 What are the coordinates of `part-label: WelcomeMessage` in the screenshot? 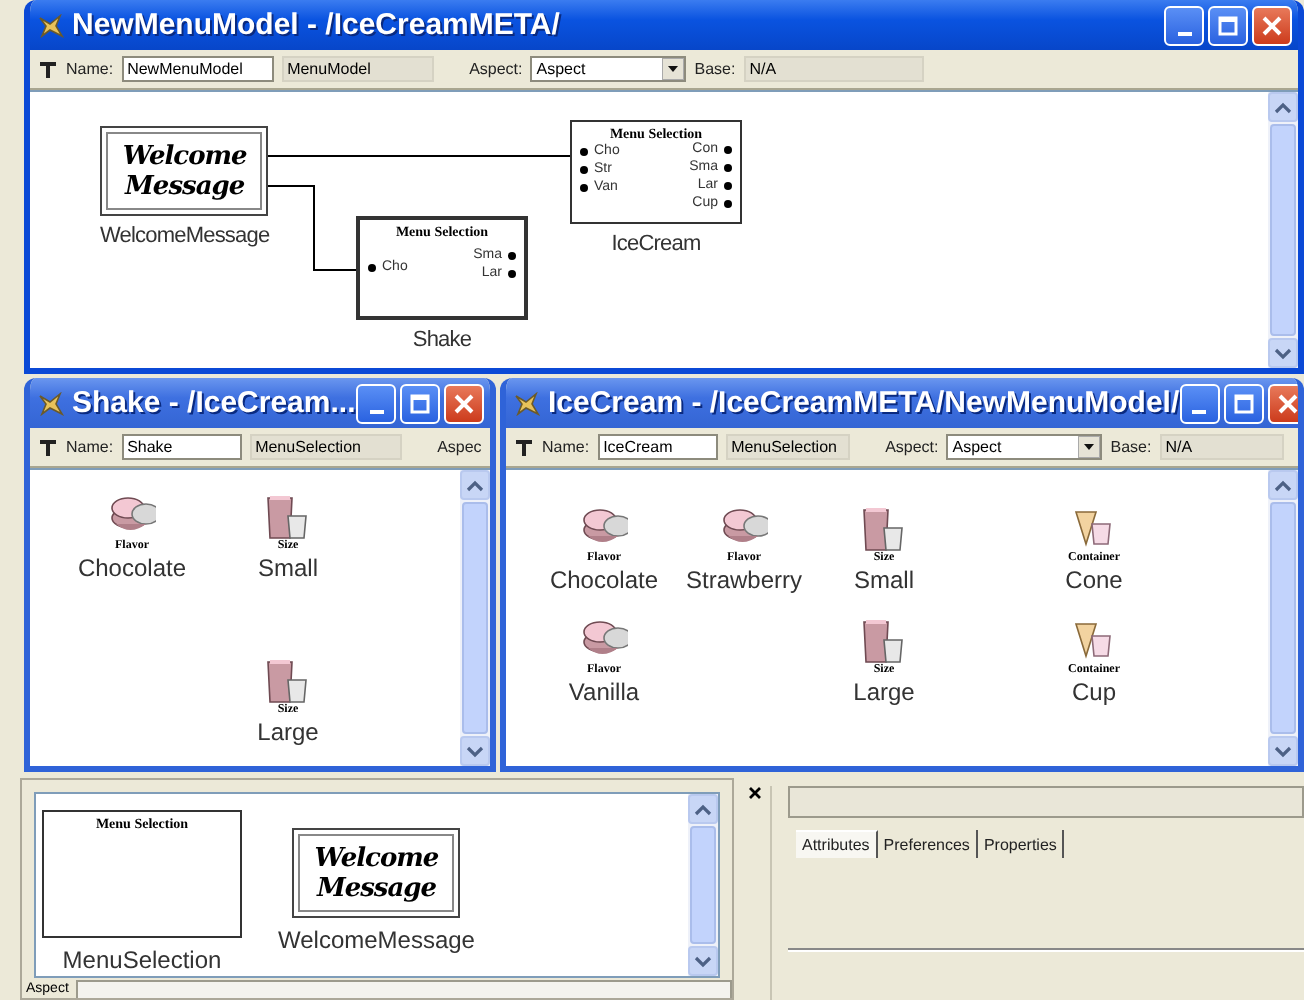 It's located at (376, 940).